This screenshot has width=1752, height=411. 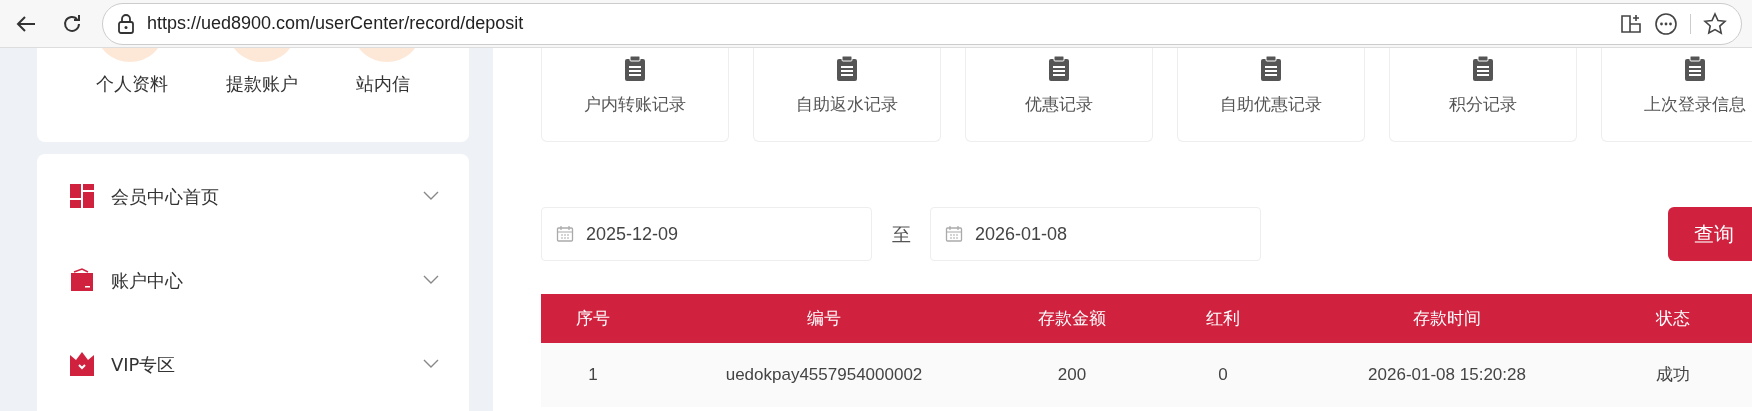 What do you see at coordinates (254, 196) in the screenshot?
I see `sidebar-item: 会员中心首页` at bounding box center [254, 196].